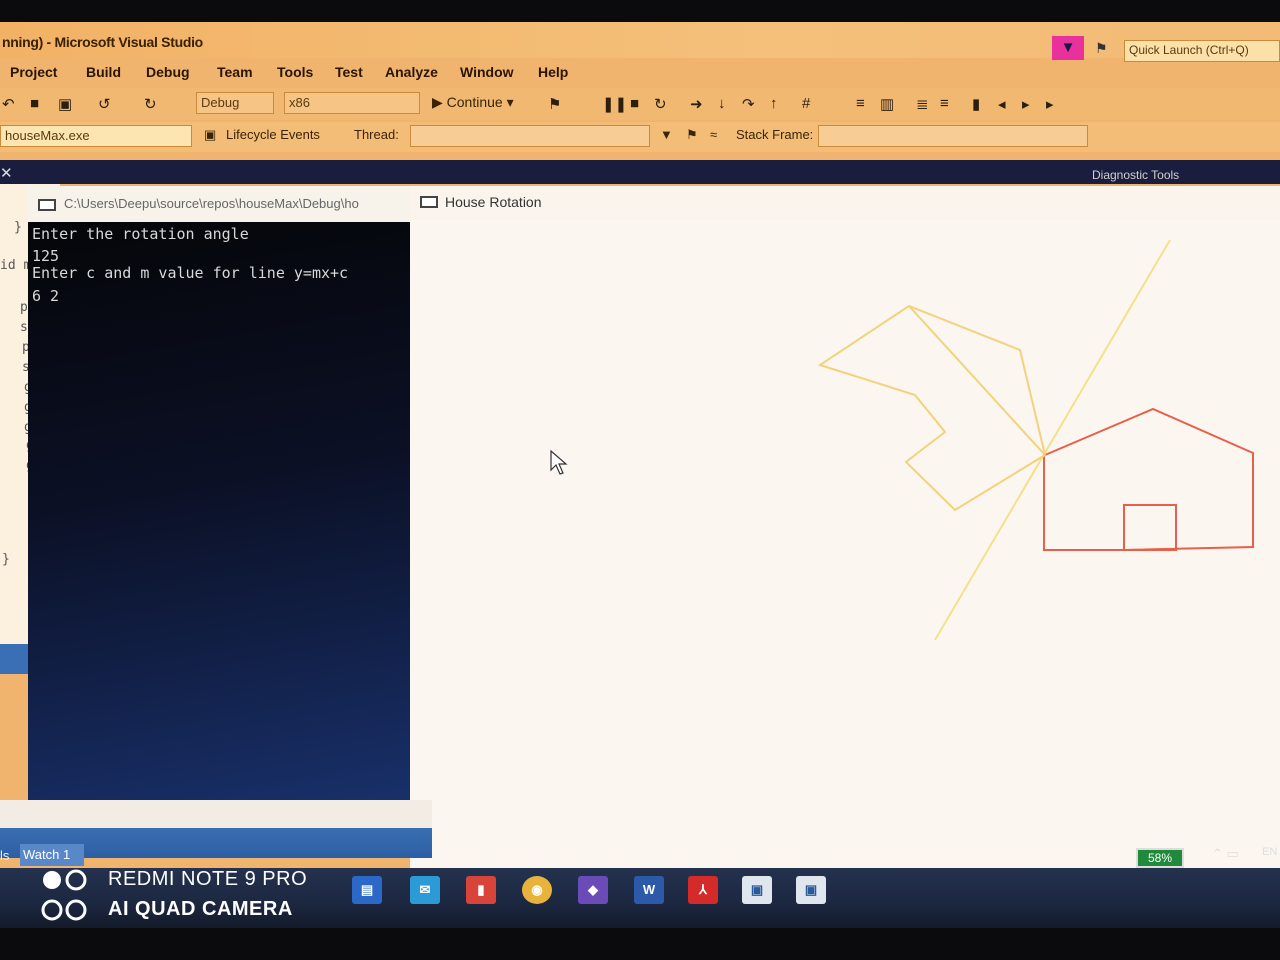  Describe the element at coordinates (1269, 852) in the screenshot. I see `language-indicator: EN` at that location.